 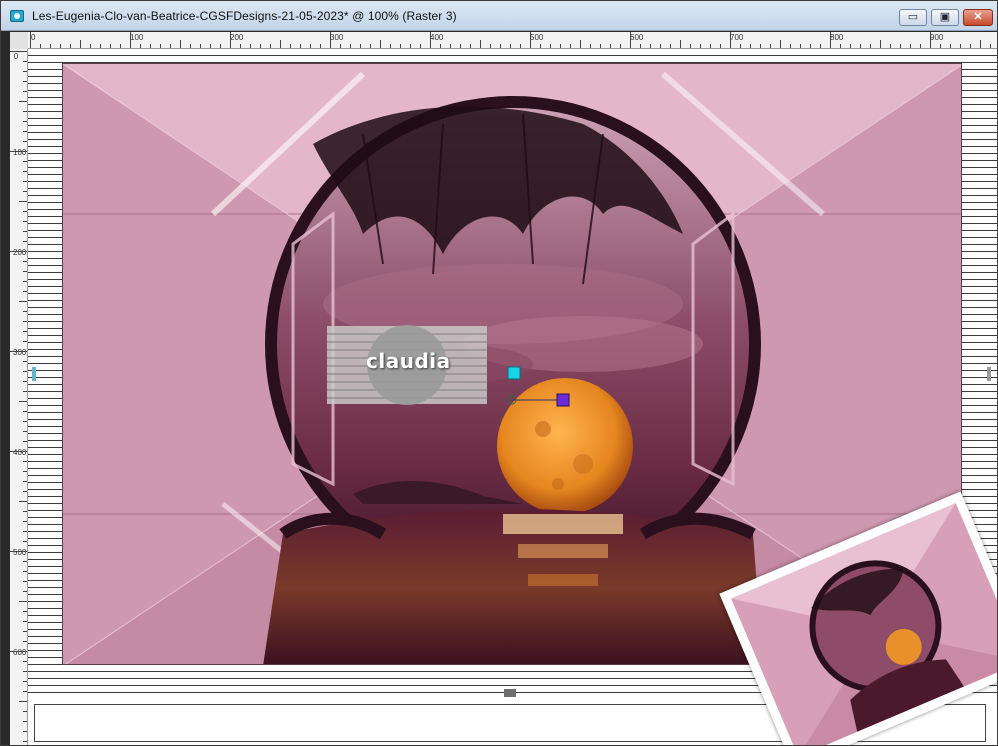 What do you see at coordinates (637, 37) in the screenshot?
I see `ruler-top-label: 600` at bounding box center [637, 37].